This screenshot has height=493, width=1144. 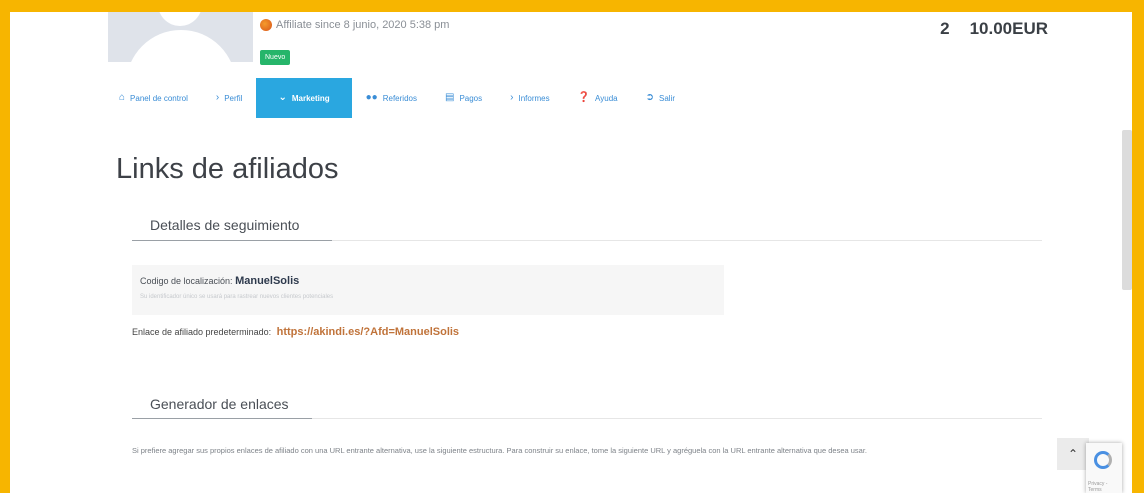 I want to click on nav-item-label: Informes, so click(x=534, y=98).